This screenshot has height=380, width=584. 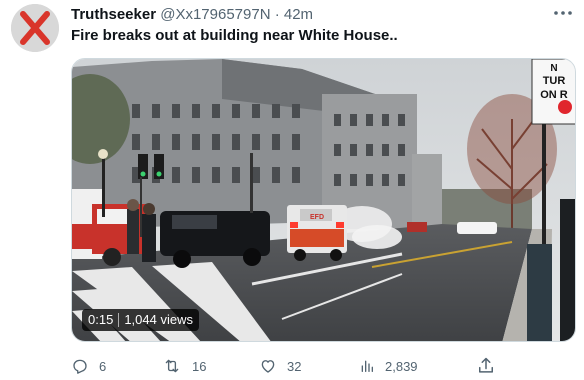 I want to click on author-name: Truthseeker, so click(x=113, y=14).